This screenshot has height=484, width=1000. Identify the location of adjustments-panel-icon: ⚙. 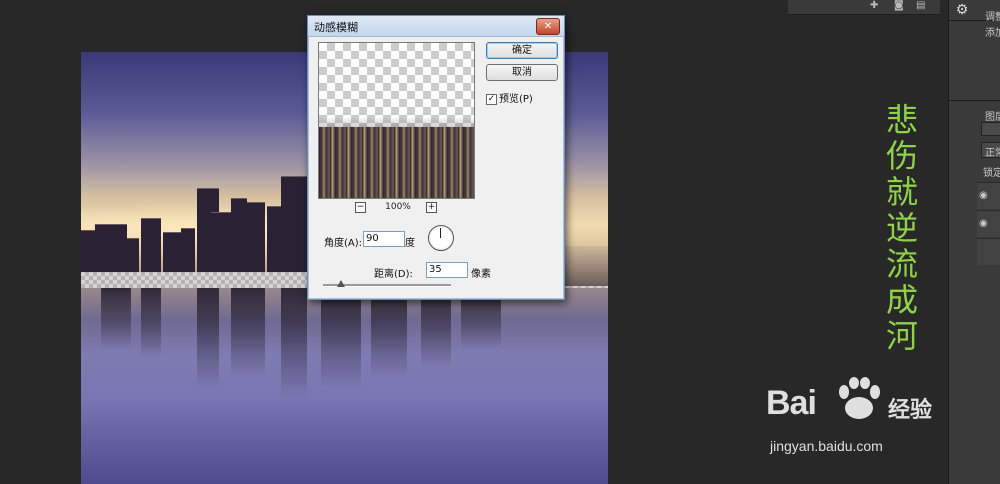
(962, 10).